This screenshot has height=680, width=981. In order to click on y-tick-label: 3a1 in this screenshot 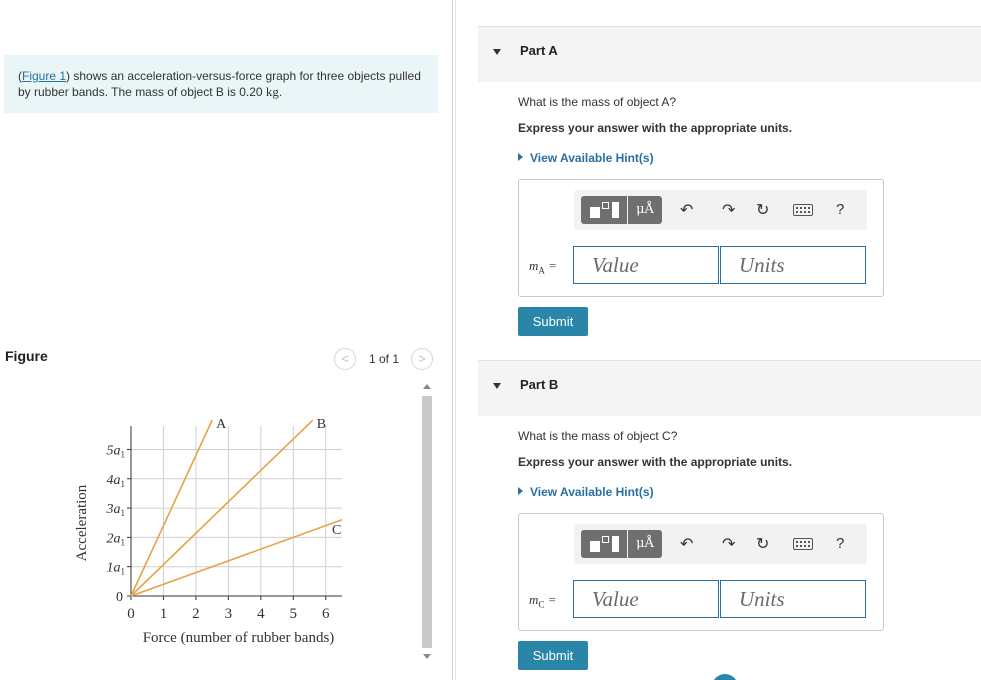, I will do `click(116, 510)`.